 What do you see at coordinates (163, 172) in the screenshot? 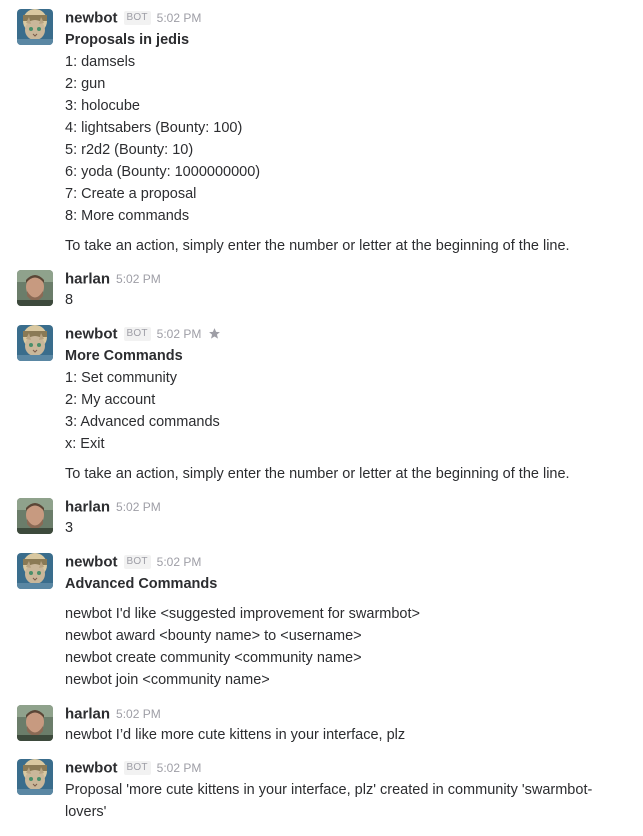
I see `list-item: 6: yoda (Bounty: 1000000000)` at bounding box center [163, 172].